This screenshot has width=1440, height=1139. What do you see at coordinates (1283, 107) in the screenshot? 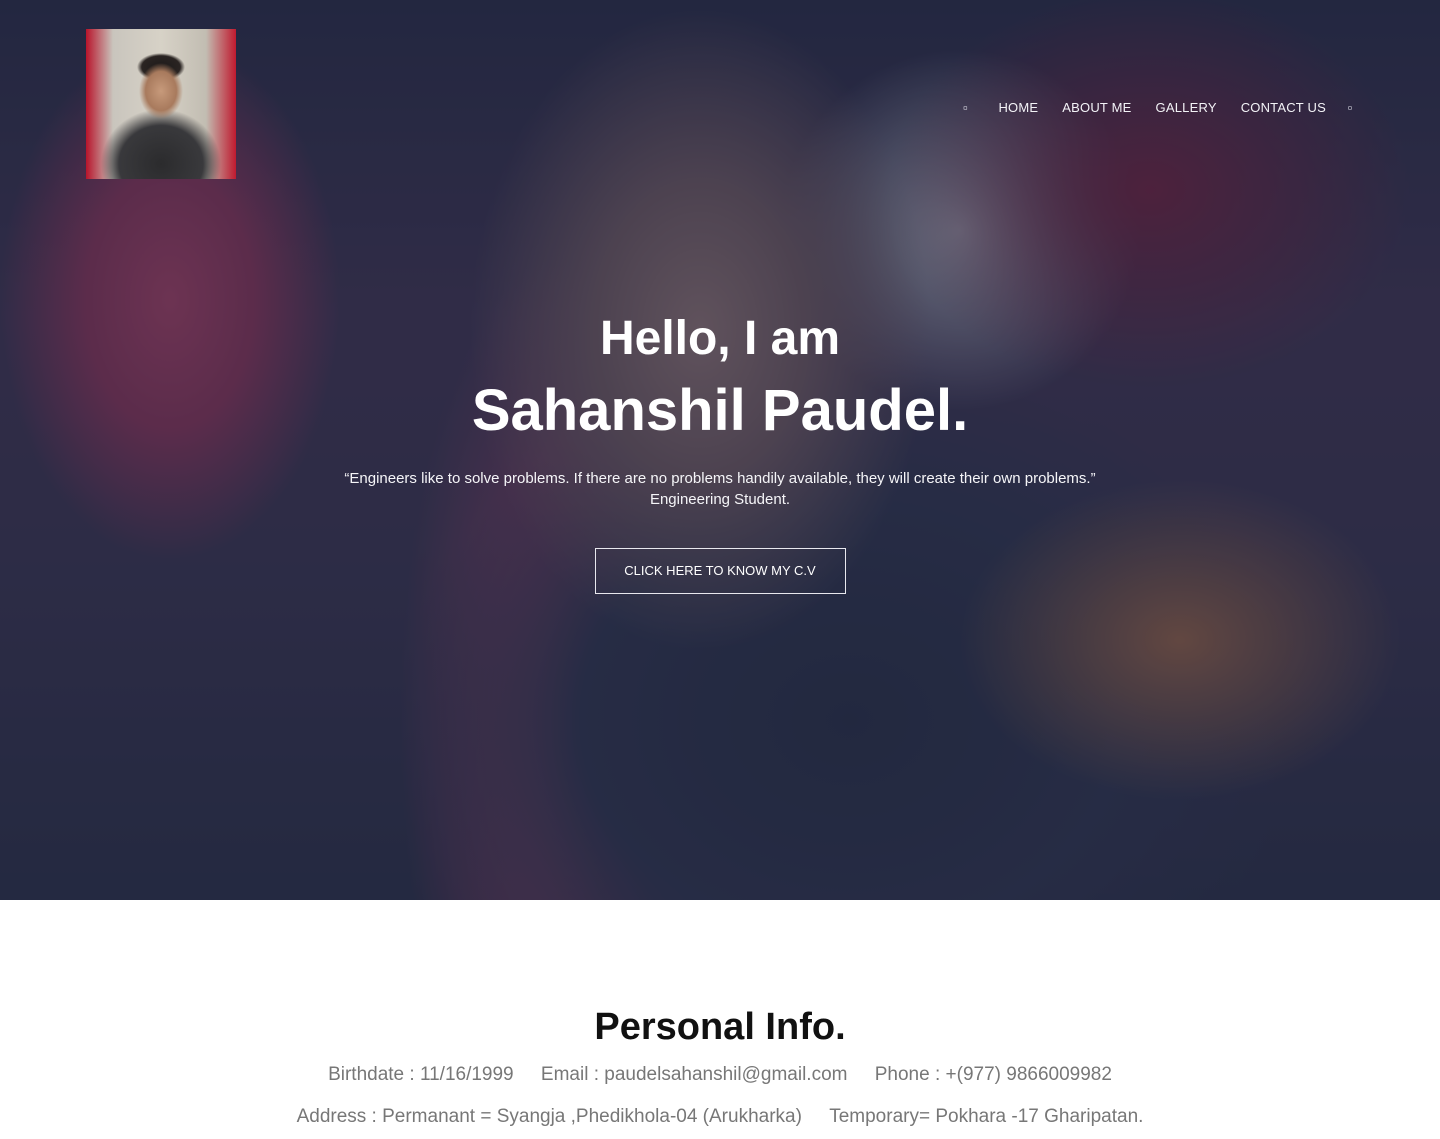
I see `nav-contact-us: Contact Us` at bounding box center [1283, 107].